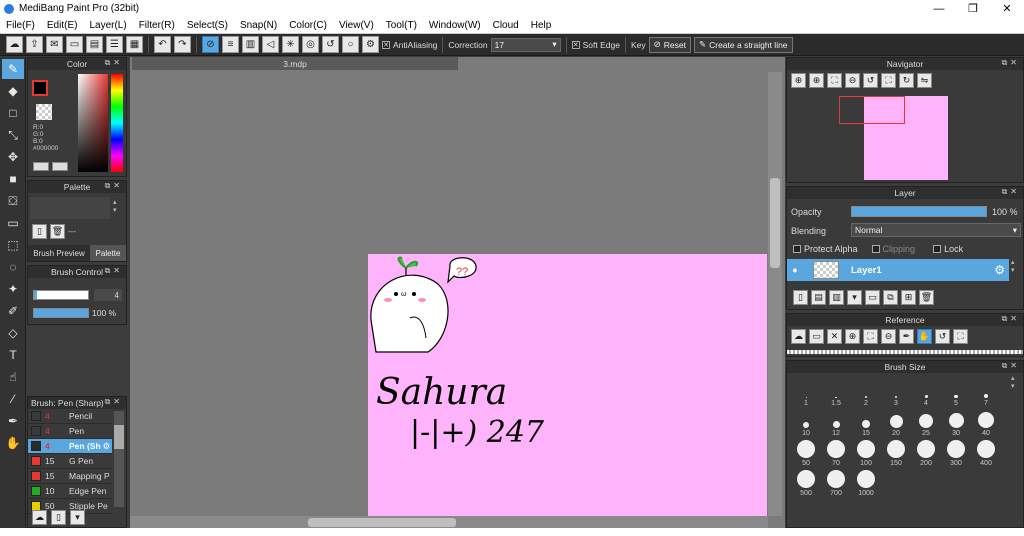  I want to click on eraser-tool-icon: ◆, so click(13, 91).